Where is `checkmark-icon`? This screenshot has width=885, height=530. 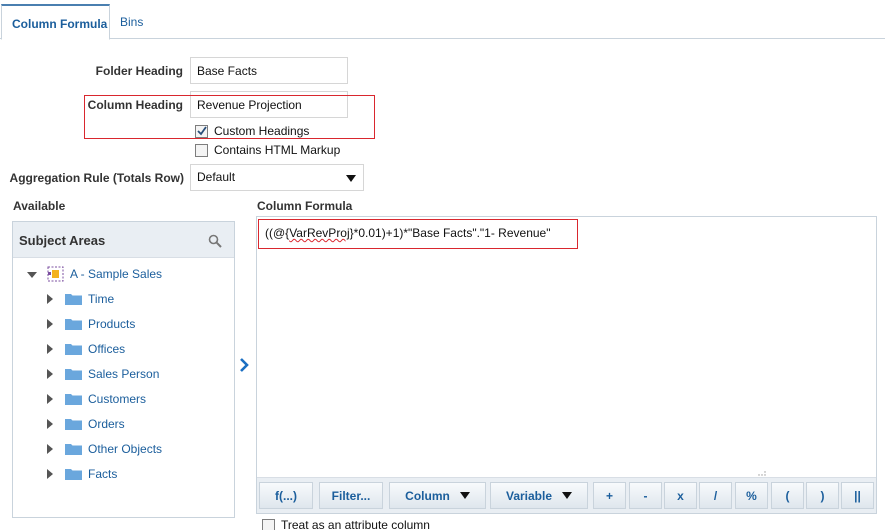 checkmark-icon is located at coordinates (201, 131).